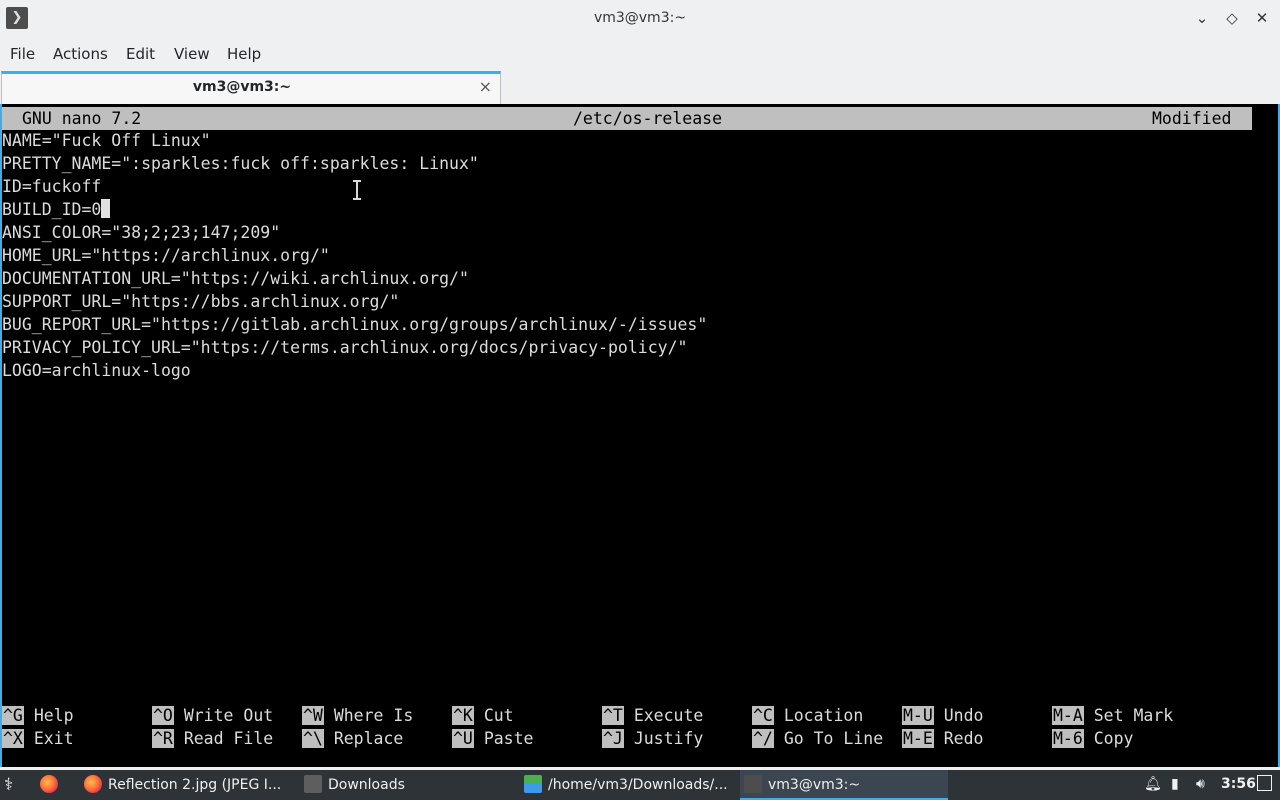  Describe the element at coordinates (648, 118) in the screenshot. I see `nano-filename: /etc/os-release` at that location.